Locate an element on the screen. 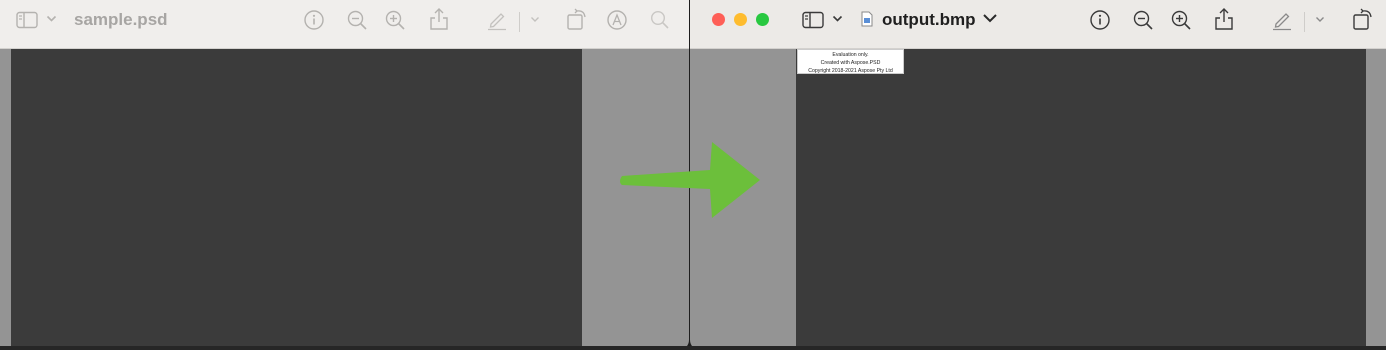 This screenshot has width=1386, height=350. document-title: output.bmp is located at coordinates (928, 20).